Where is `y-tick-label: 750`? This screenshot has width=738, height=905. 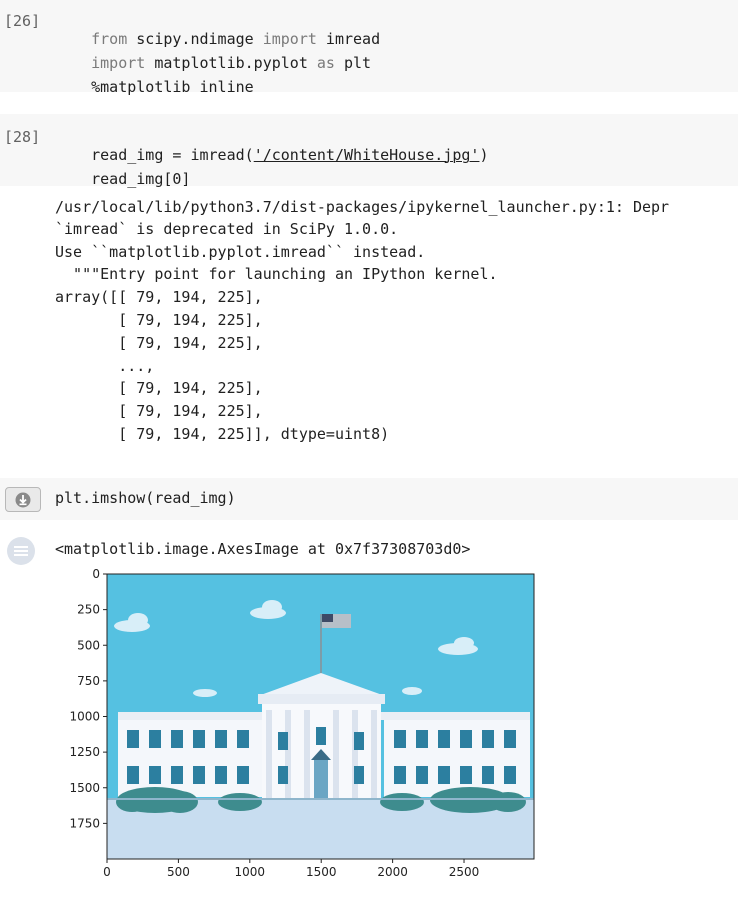
y-tick-label: 750 is located at coordinates (88, 681).